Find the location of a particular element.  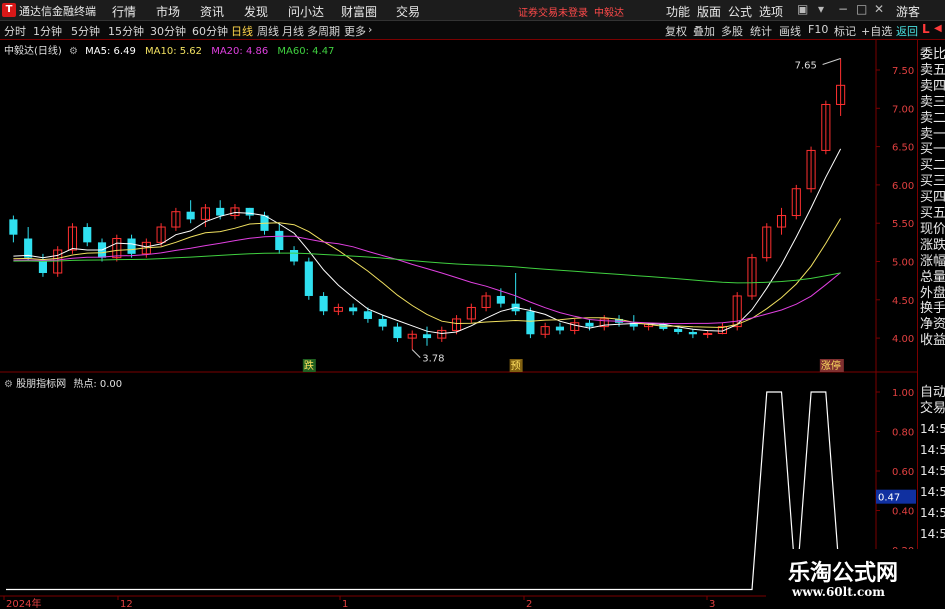

sub-tick-label: 0.80 is located at coordinates (903, 433).